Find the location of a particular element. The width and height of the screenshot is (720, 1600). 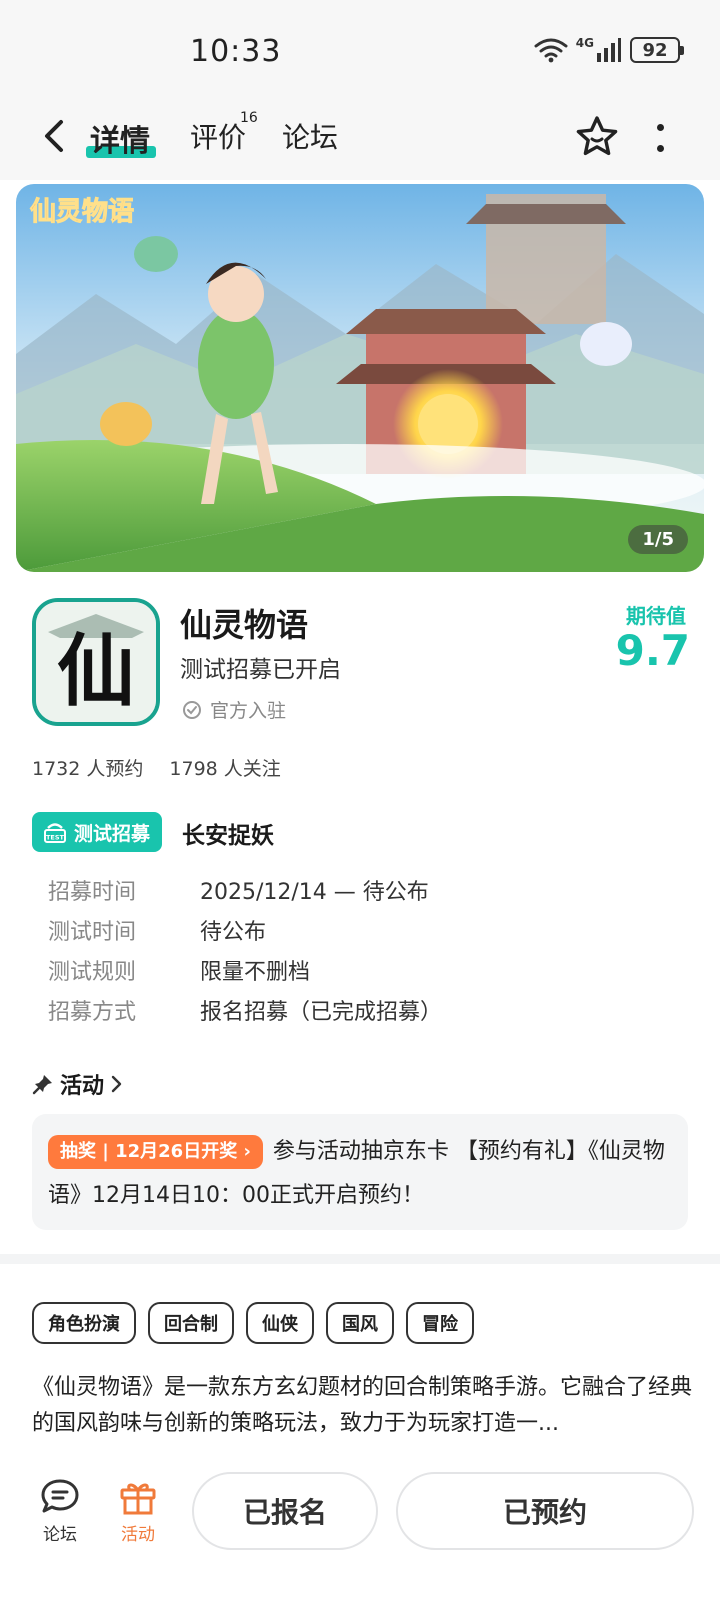

tab-detail: 详情 is located at coordinates (120, 138).